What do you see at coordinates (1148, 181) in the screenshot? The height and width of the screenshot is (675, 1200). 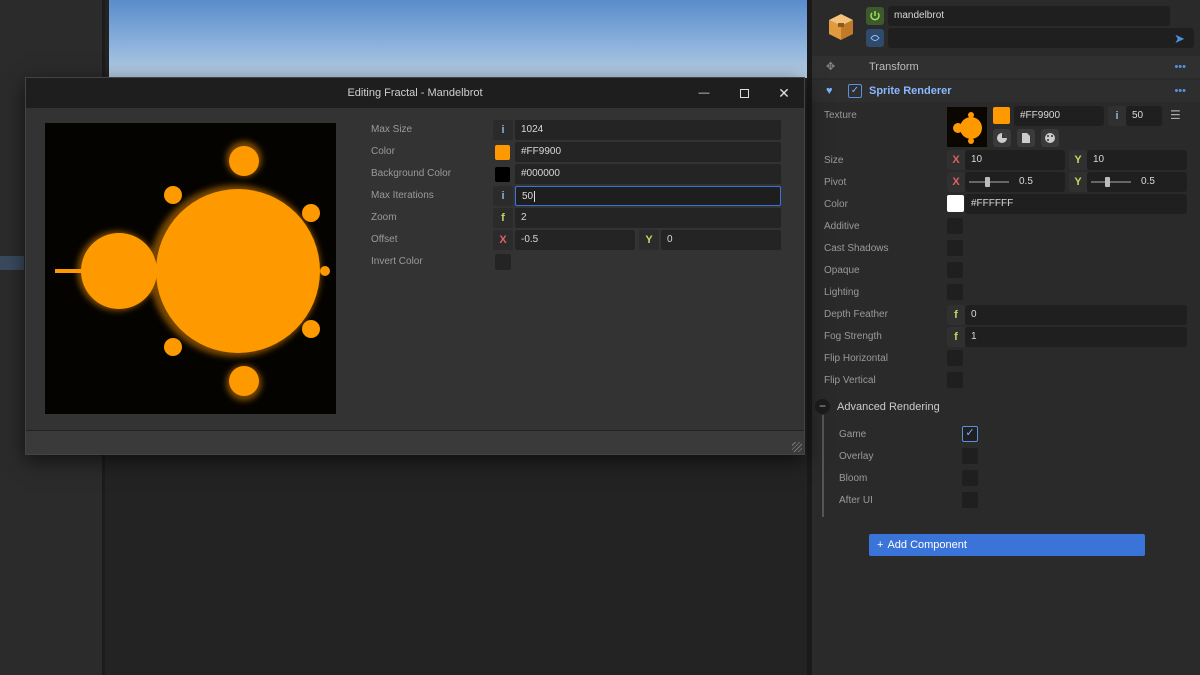 I see `pivot-y-value: 0.5` at bounding box center [1148, 181].